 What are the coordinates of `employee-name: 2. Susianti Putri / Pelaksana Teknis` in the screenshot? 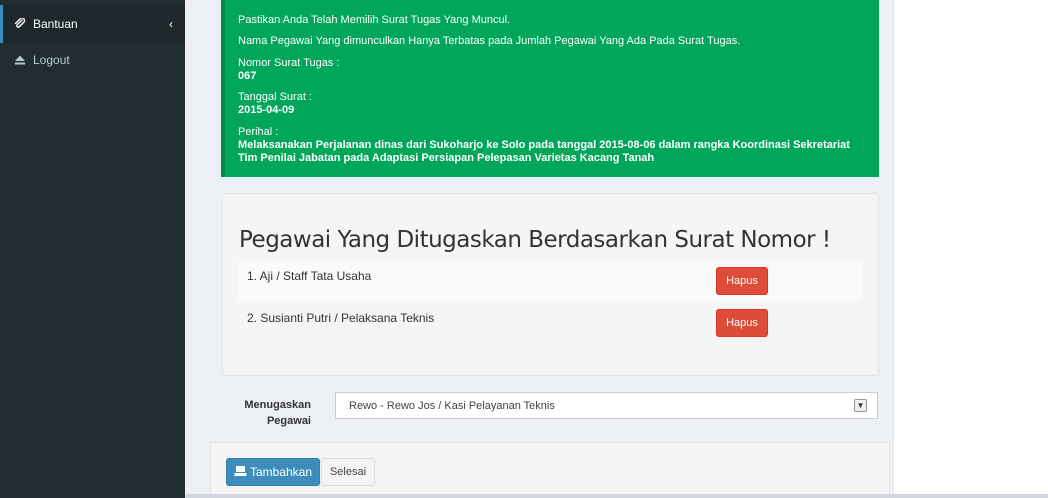 It's located at (341, 318).